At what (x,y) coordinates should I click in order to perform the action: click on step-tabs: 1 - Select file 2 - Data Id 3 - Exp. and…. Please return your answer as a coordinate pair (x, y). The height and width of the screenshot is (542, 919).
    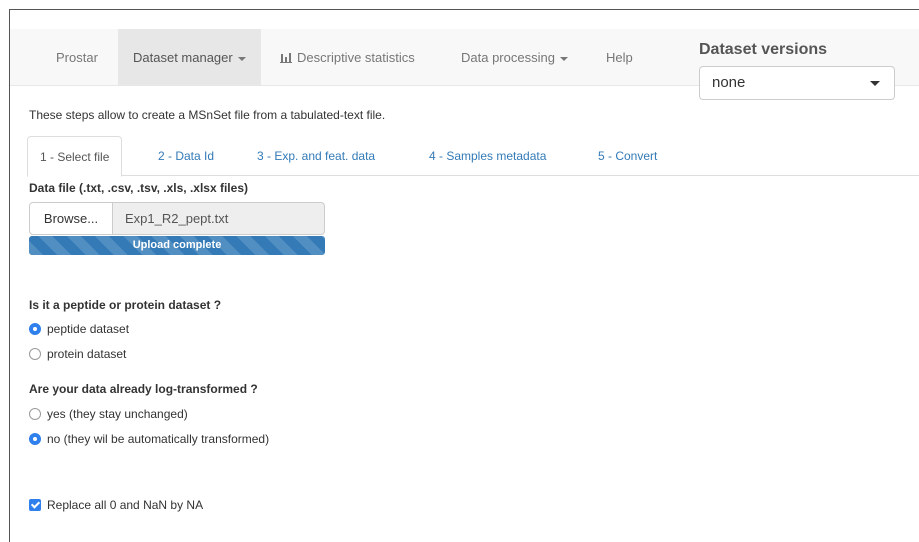
    Looking at the image, I should click on (473, 156).